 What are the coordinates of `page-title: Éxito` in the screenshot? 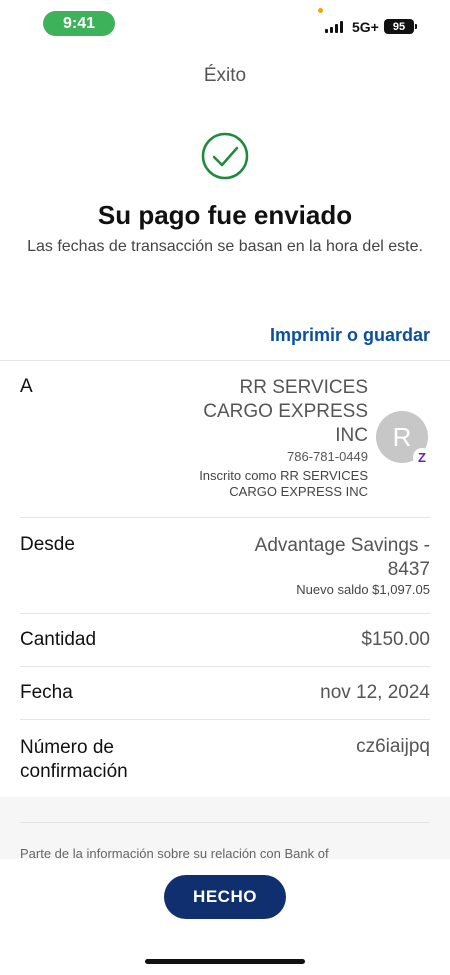 It's located at (225, 75).